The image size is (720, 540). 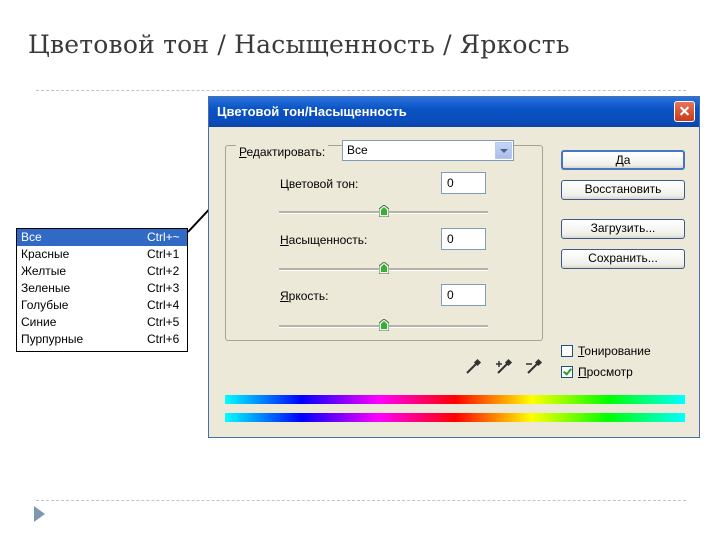 I want to click on menu-item: Все Ctrl+~, so click(x=102, y=237).